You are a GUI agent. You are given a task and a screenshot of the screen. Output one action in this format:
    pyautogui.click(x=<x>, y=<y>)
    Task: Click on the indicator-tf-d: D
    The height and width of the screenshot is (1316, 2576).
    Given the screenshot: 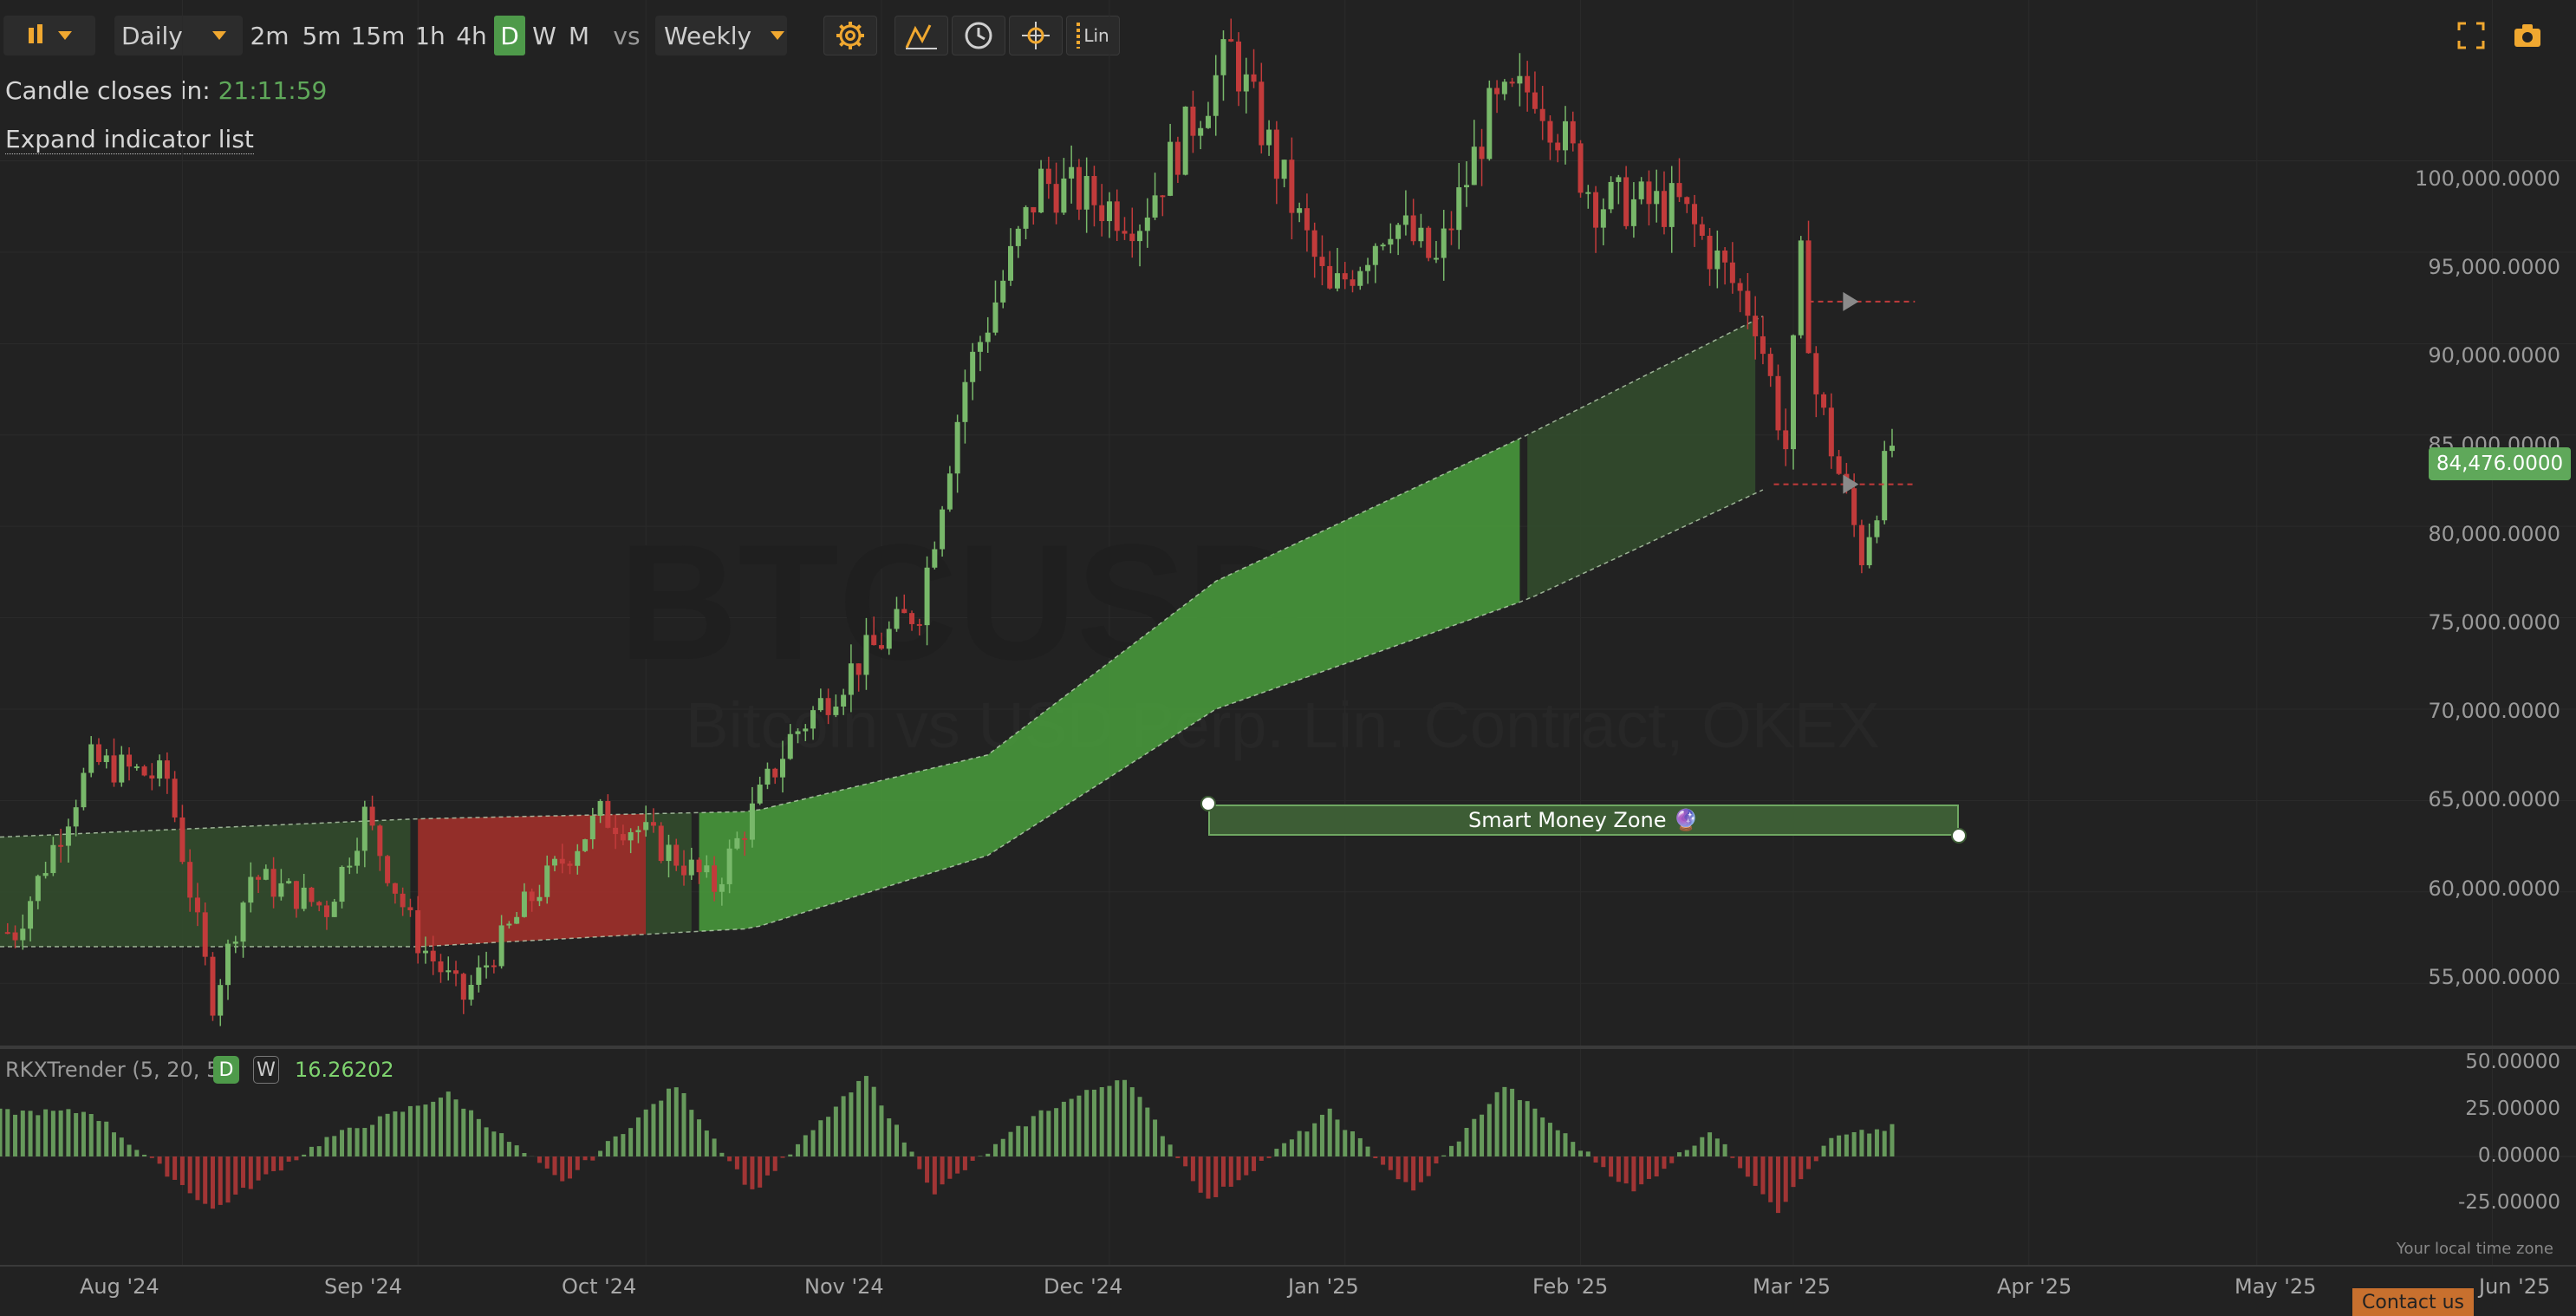 What is the action you would take?
    pyautogui.click(x=226, y=1070)
    